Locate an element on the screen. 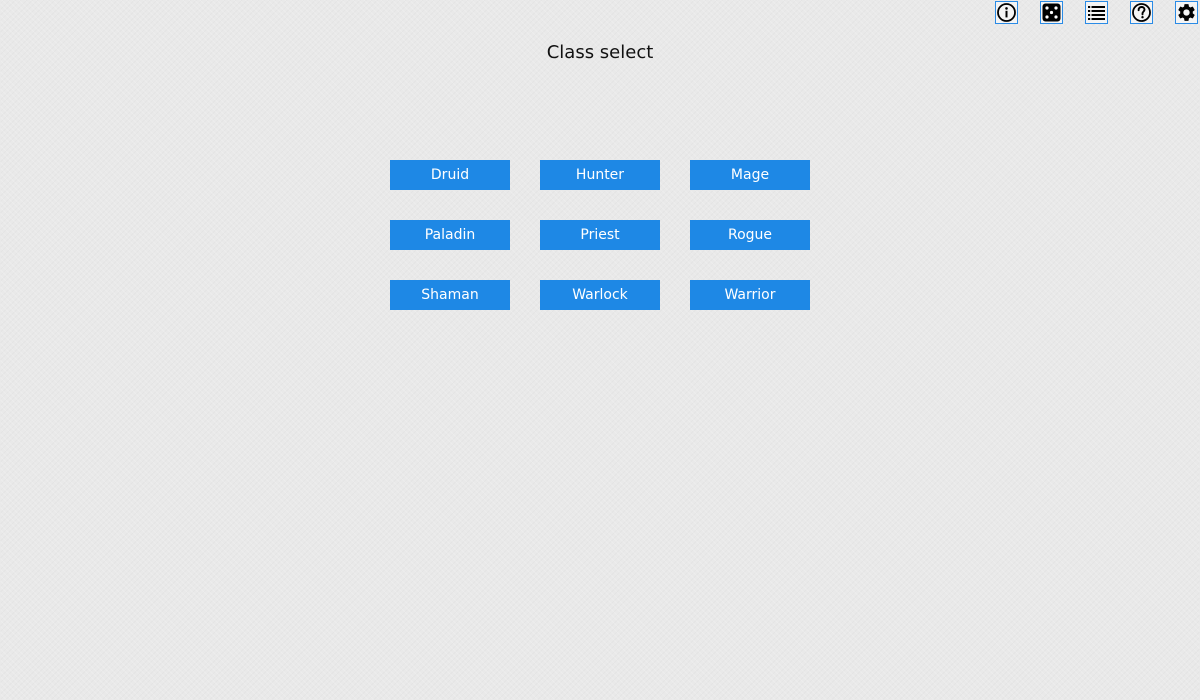 The width and height of the screenshot is (1200, 700). class-button-warrior: Warrior is located at coordinates (750, 295).